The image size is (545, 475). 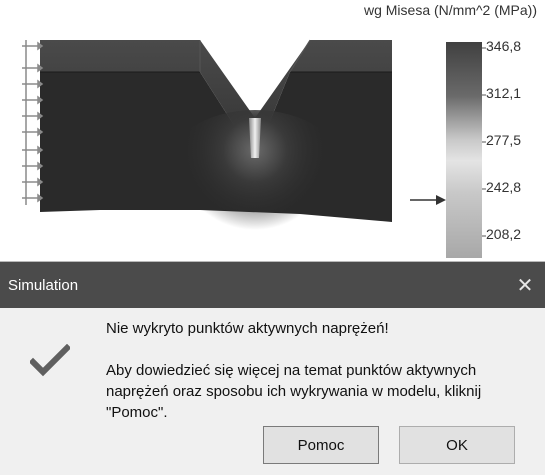 I want to click on fixture-arrows, so click(x=33, y=122).